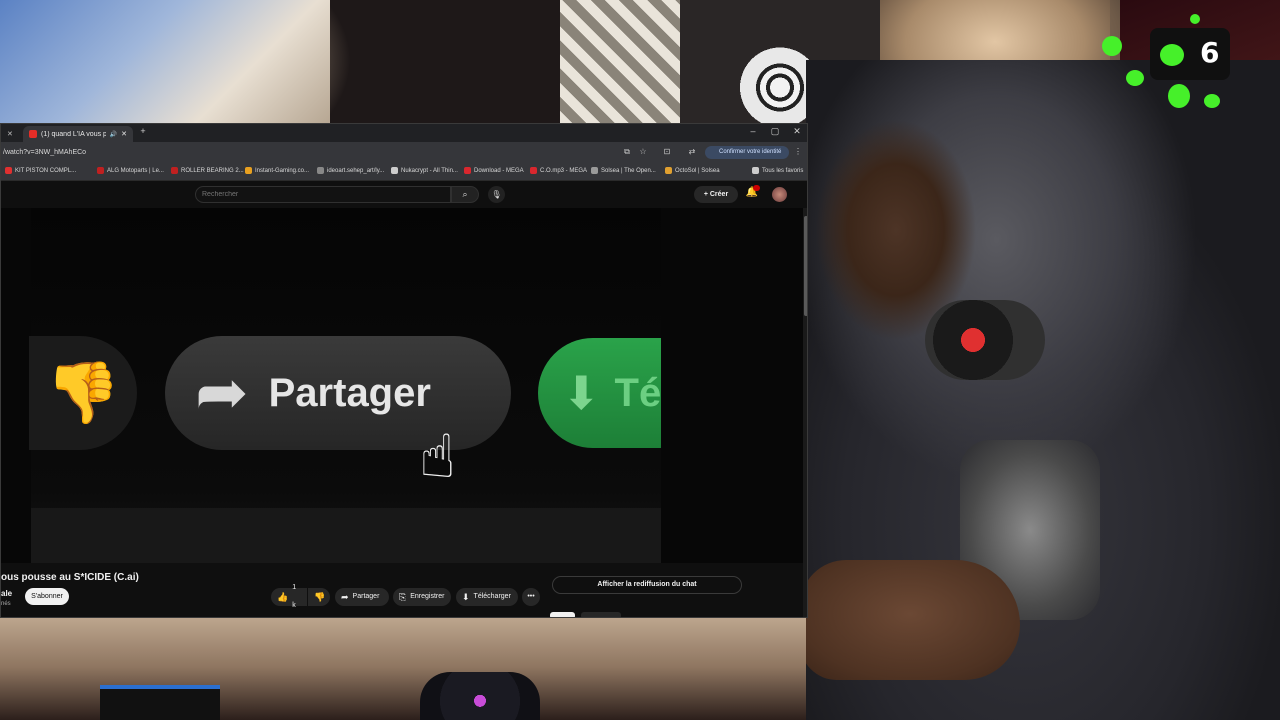 Image resolution: width=1280 pixels, height=720 pixels. I want to click on zoomed-download-label: Té, so click(637, 392).